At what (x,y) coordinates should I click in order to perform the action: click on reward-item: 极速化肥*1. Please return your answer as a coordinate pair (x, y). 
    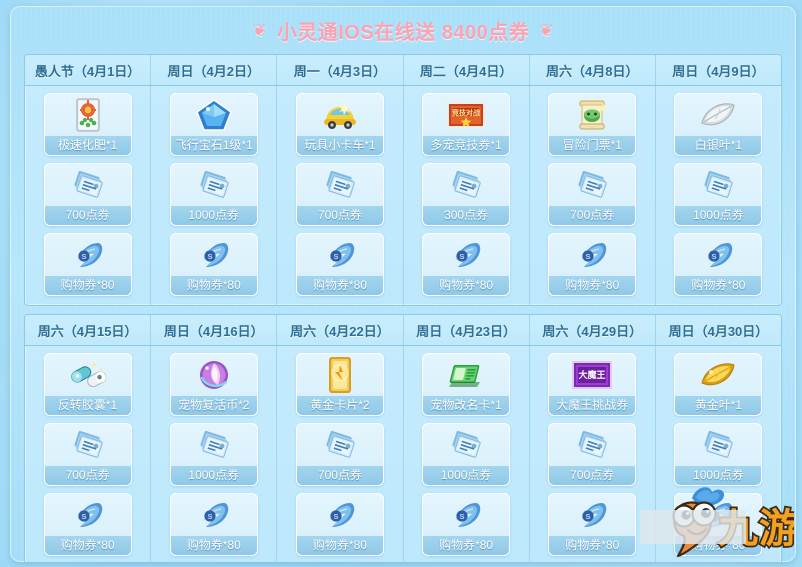
    Looking at the image, I should click on (87, 124).